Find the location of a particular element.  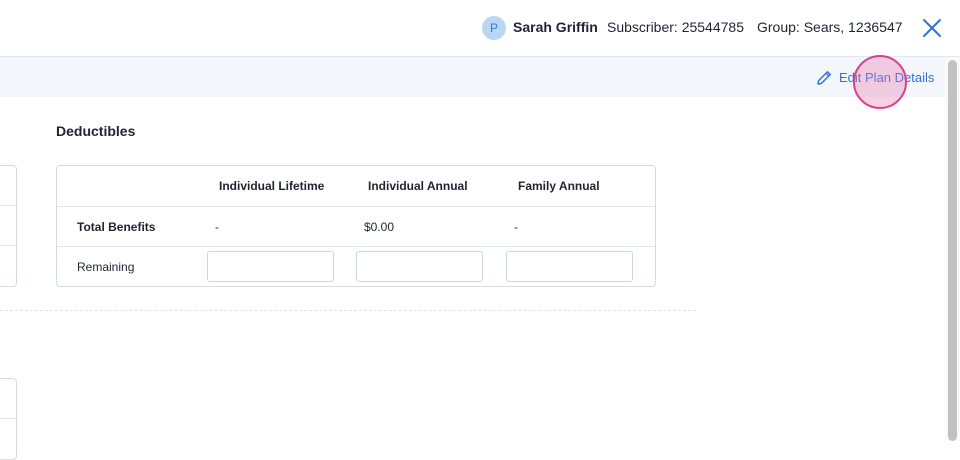

close-icon is located at coordinates (932, 28).